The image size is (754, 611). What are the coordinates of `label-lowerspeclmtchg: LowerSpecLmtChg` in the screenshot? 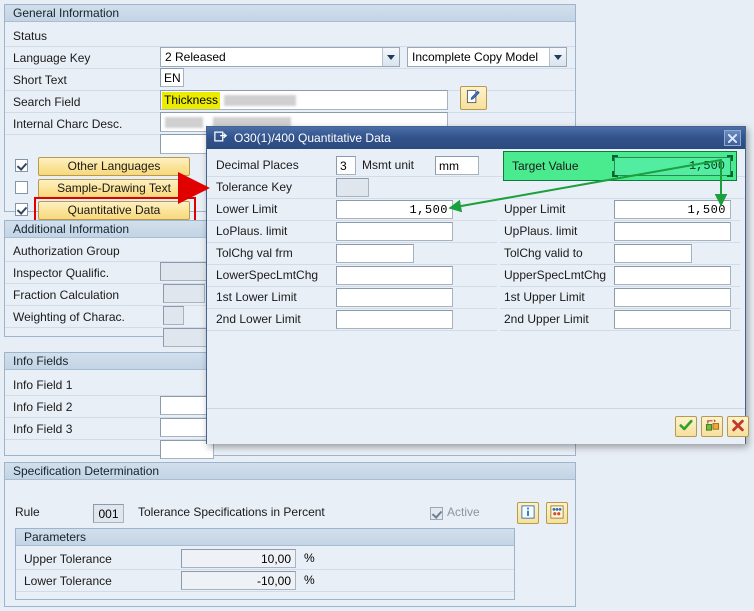 It's located at (267, 275).